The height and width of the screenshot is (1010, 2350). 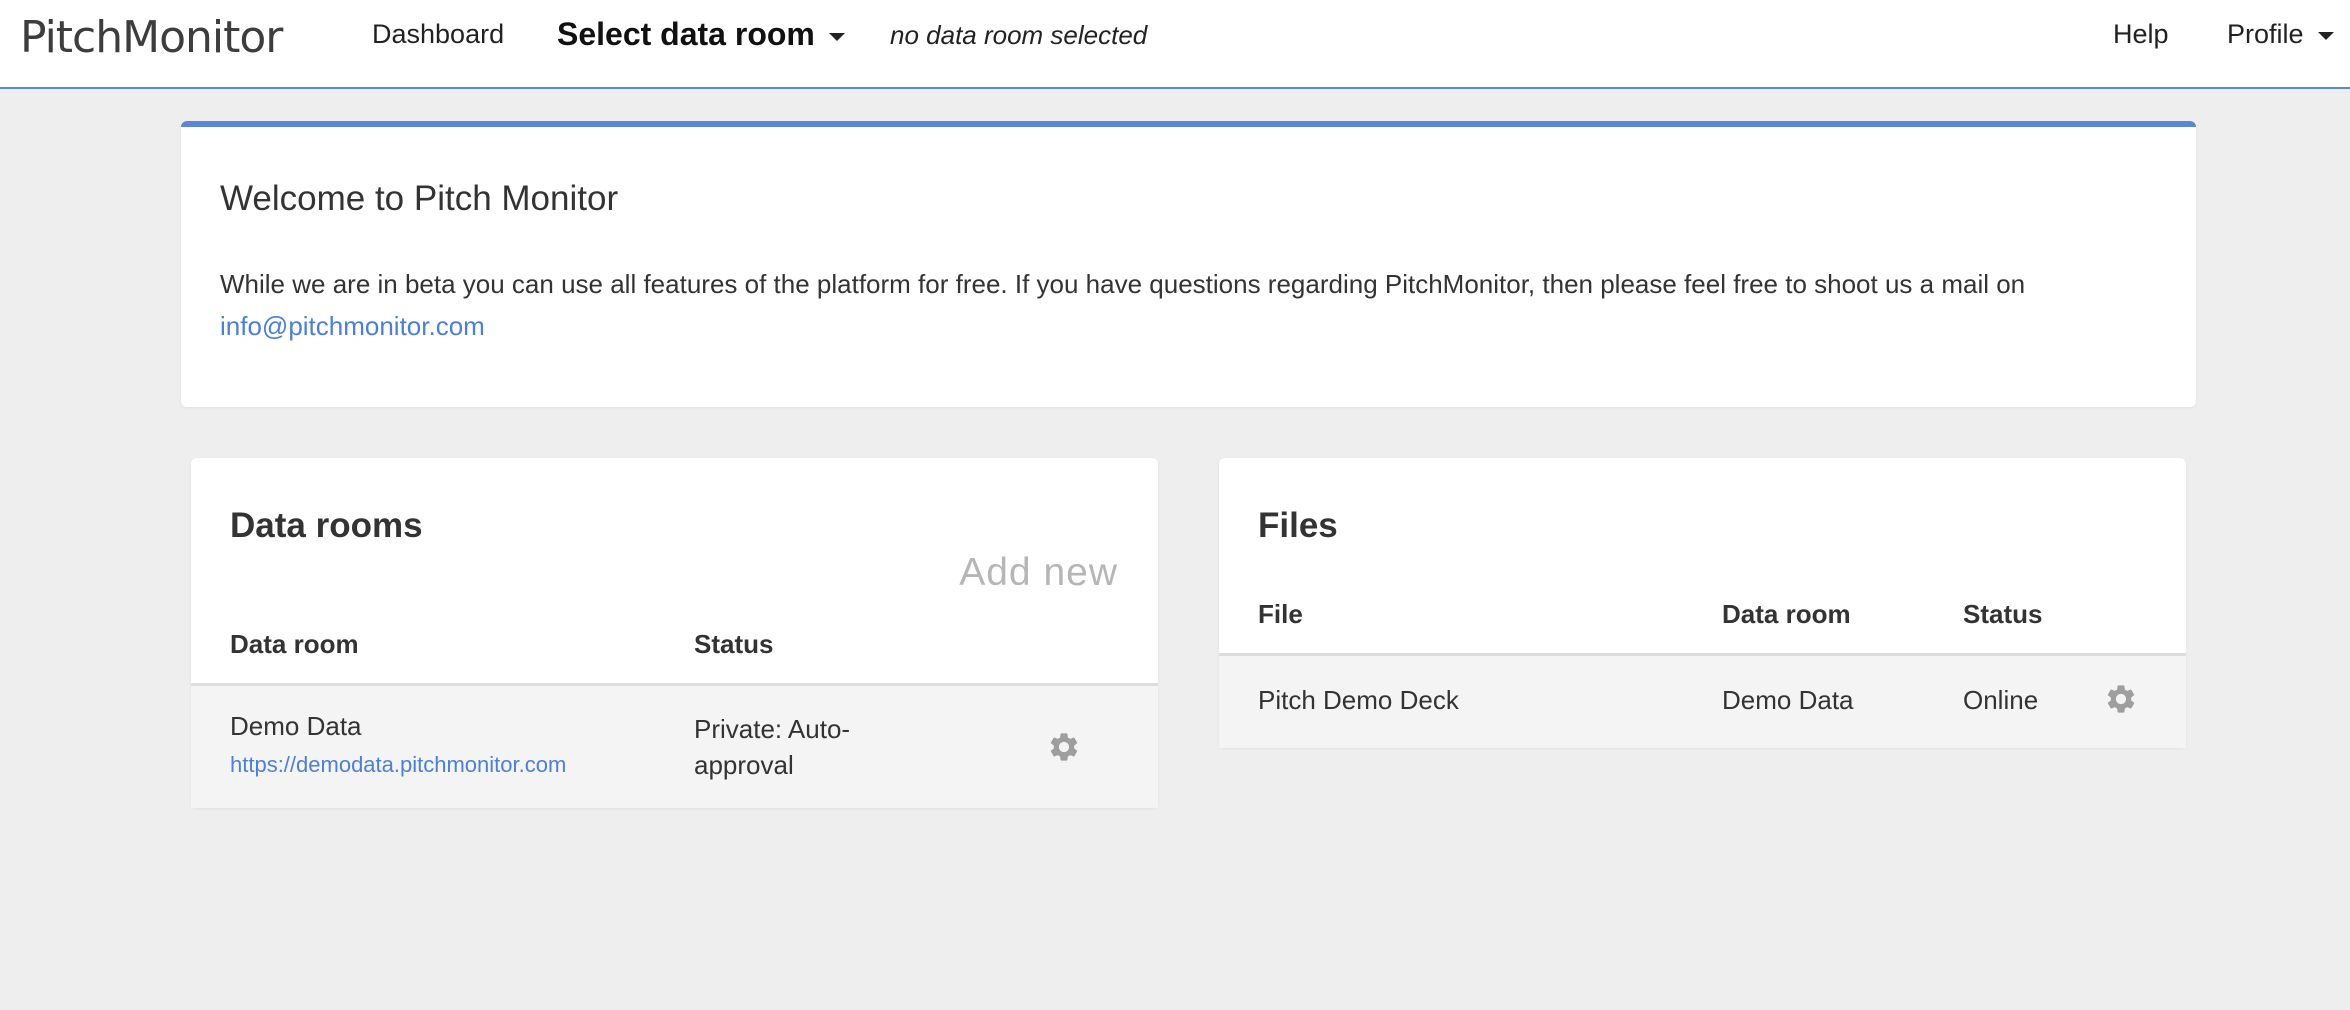 I want to click on file-row: Pitch Demo Deck Demo Data Online, so click(x=1702, y=702).